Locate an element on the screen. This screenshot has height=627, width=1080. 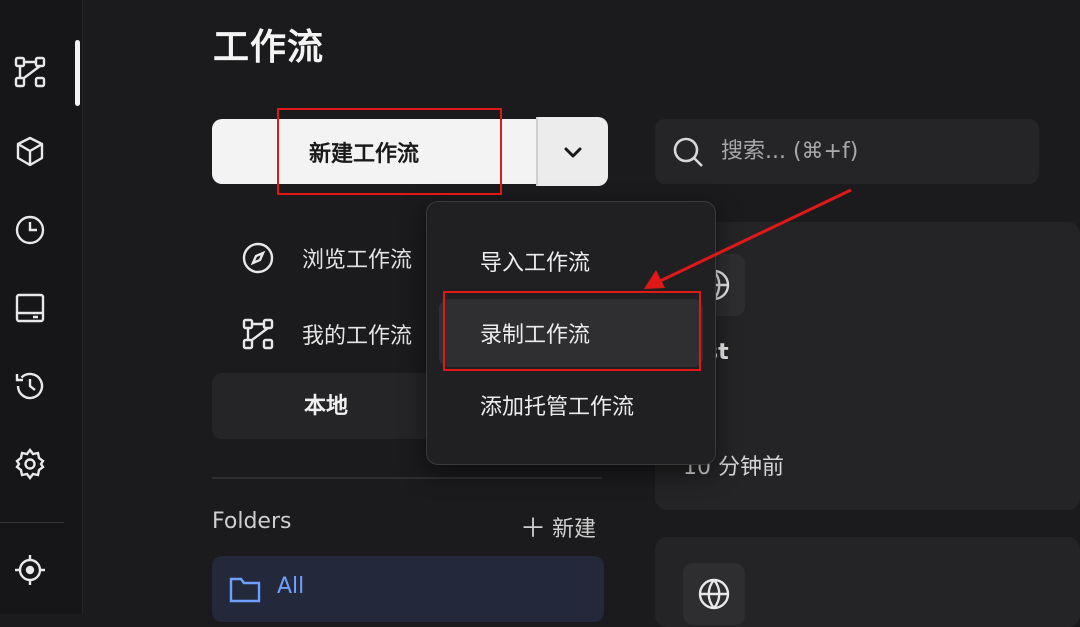
menu-item-label: 录制工作流 is located at coordinates (535, 335).